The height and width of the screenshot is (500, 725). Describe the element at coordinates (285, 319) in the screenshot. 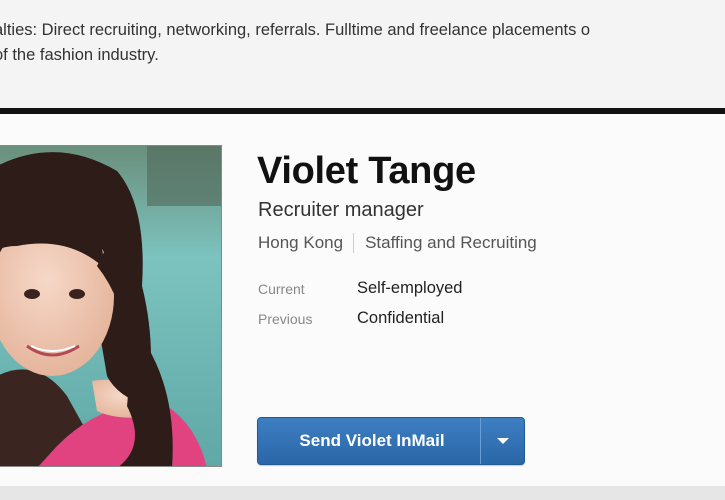

I see `previous-label: Previous` at that location.